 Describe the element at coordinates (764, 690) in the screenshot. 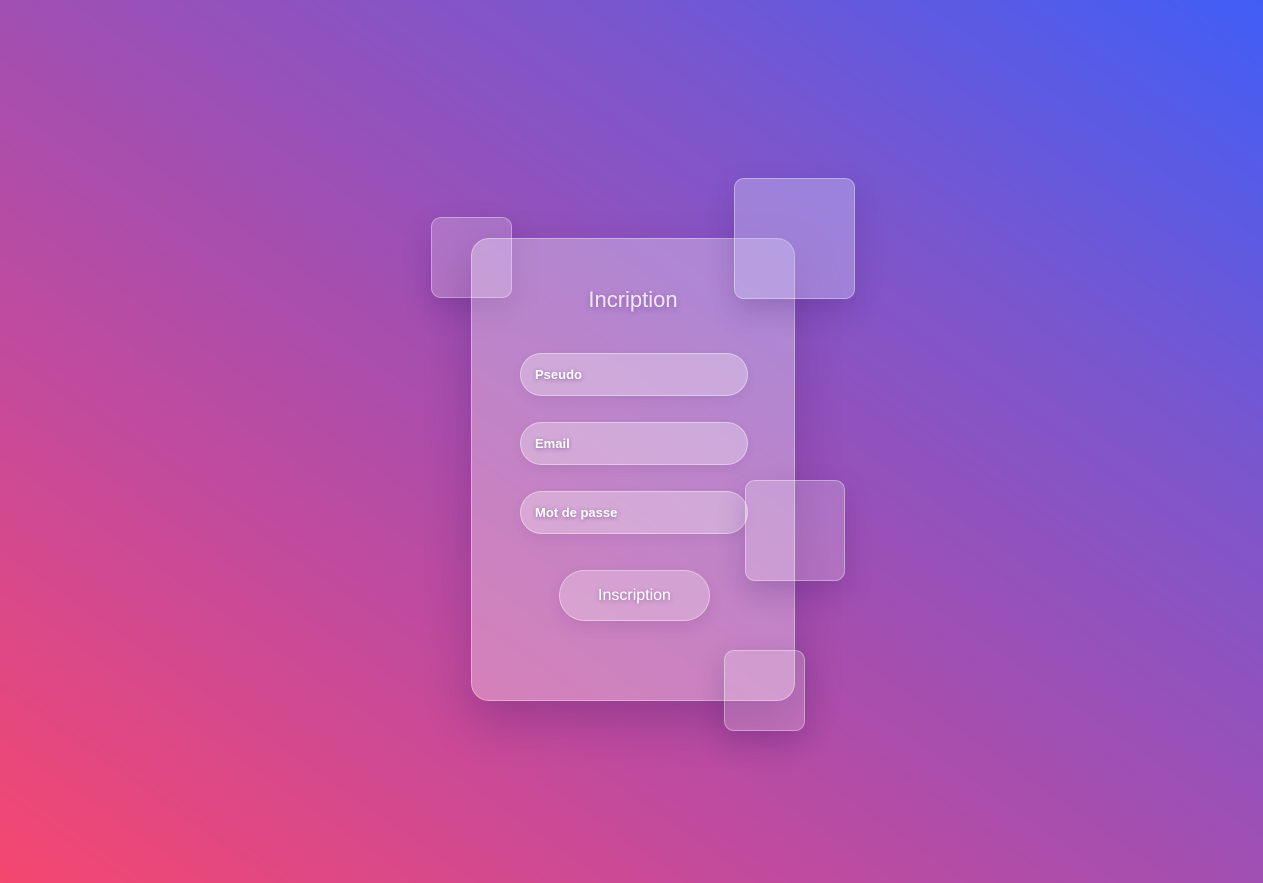

I see `decorative-square-bottom-right` at that location.